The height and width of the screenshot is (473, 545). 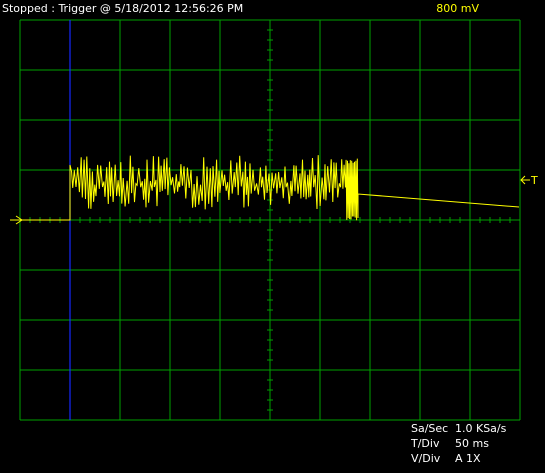 What do you see at coordinates (481, 428) in the screenshot?
I see `sample-rate-value: 1.0 KSa/s` at bounding box center [481, 428].